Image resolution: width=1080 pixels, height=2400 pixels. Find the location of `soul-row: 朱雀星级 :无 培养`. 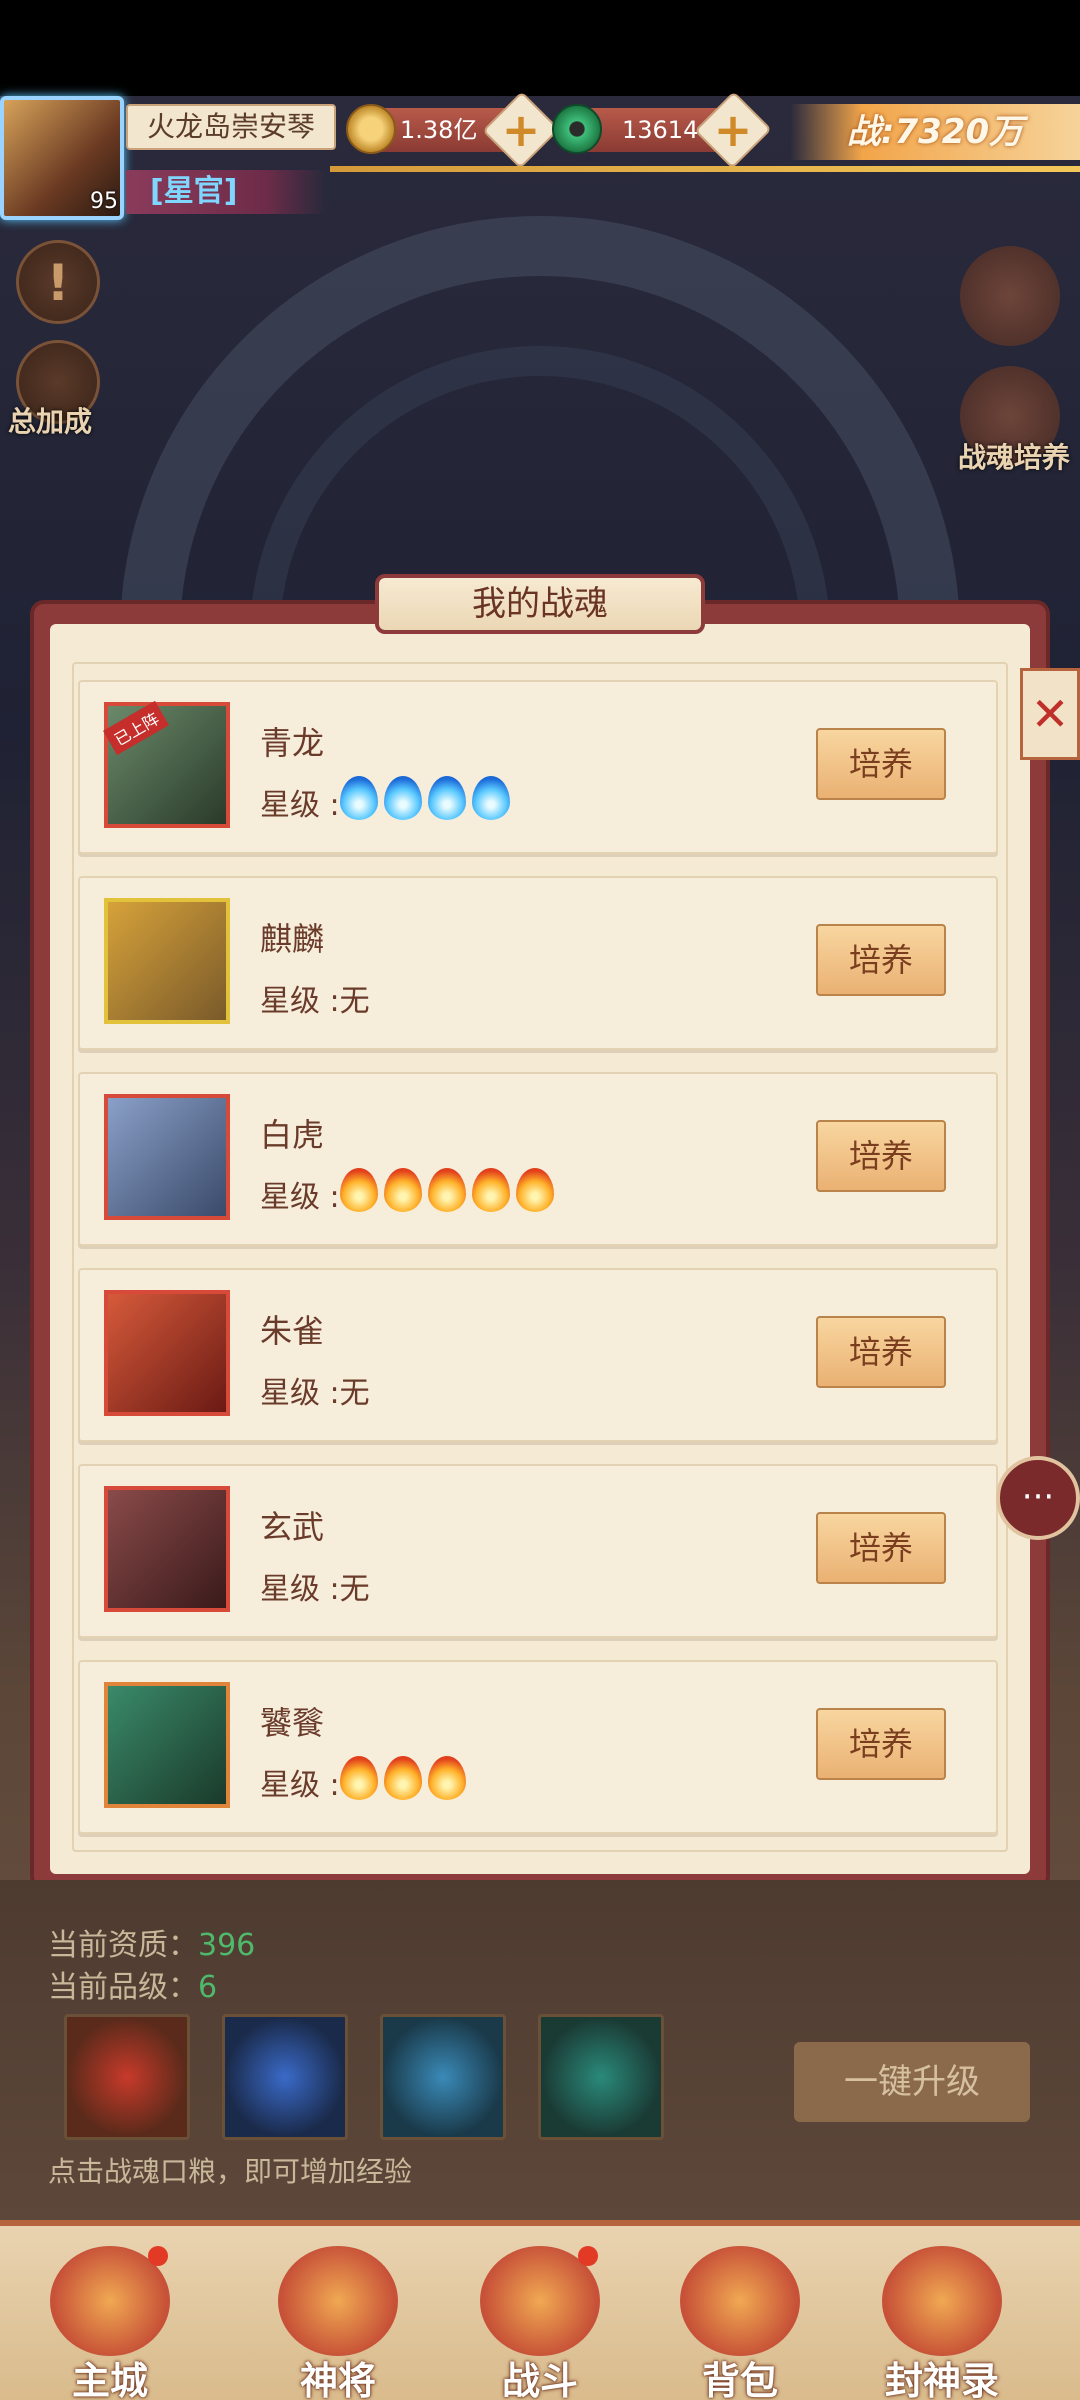

soul-row: 朱雀星级 :无 培养 is located at coordinates (538, 1355).